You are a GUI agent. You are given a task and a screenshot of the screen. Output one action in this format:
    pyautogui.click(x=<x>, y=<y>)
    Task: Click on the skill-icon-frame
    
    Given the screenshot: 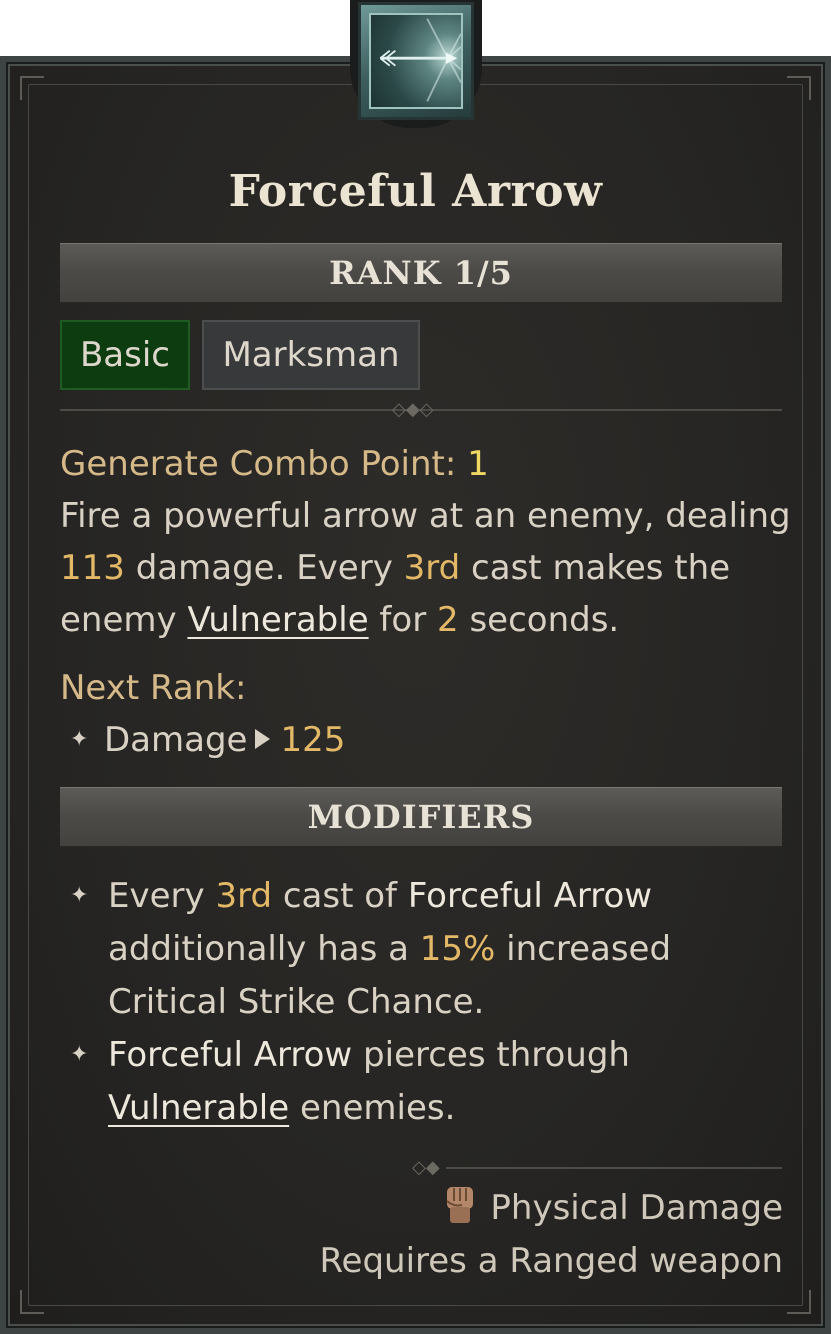 What is the action you would take?
    pyautogui.click(x=416, y=61)
    